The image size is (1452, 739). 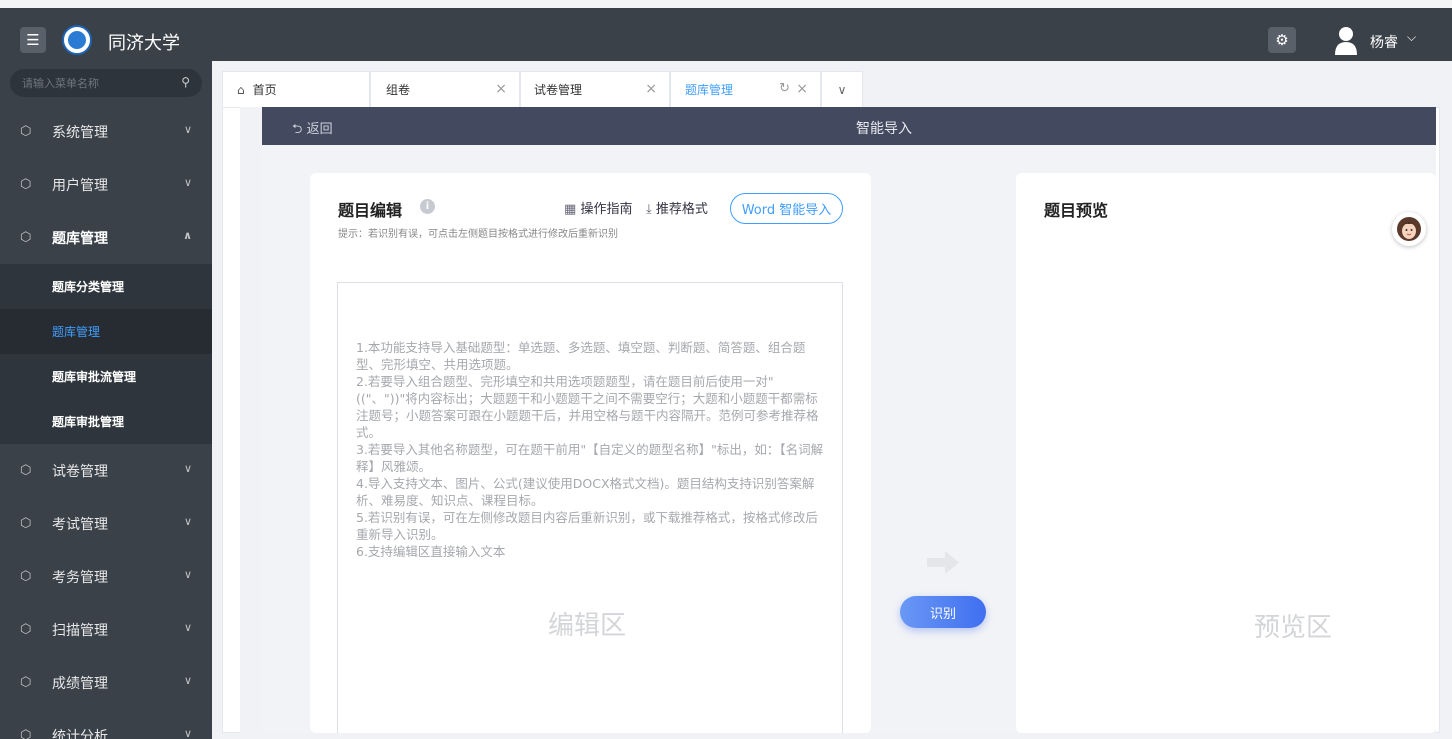 What do you see at coordinates (1346, 40) in the screenshot?
I see `user-avatar-icon` at bounding box center [1346, 40].